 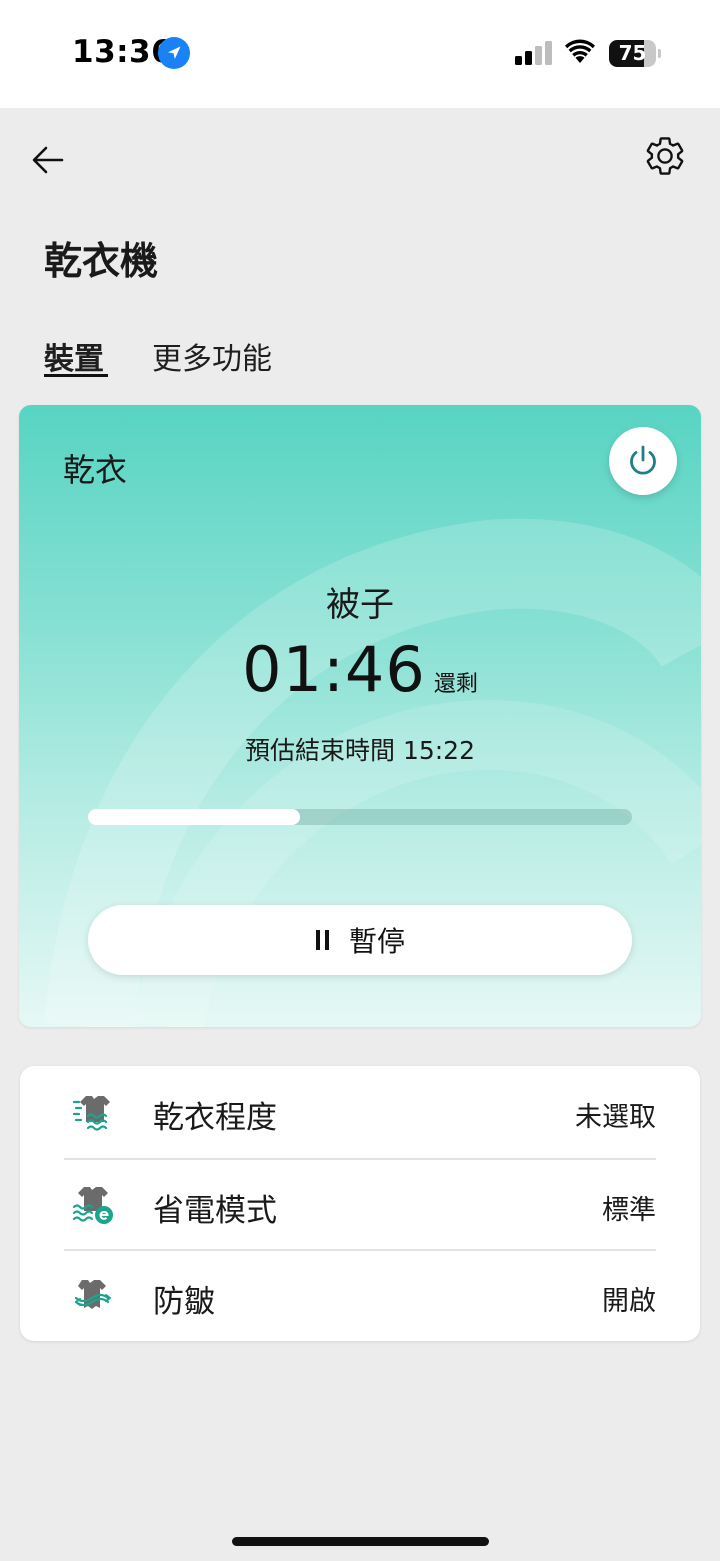 I want to click on estimated-end-time: 預估結束時間 15:22, so click(x=360, y=750).